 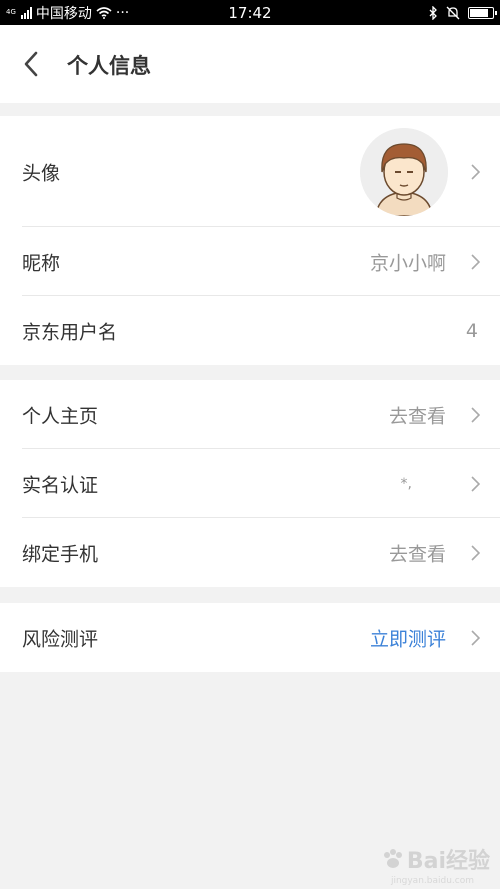 What do you see at coordinates (471, 330) in the screenshot?
I see `username-value: 4` at bounding box center [471, 330].